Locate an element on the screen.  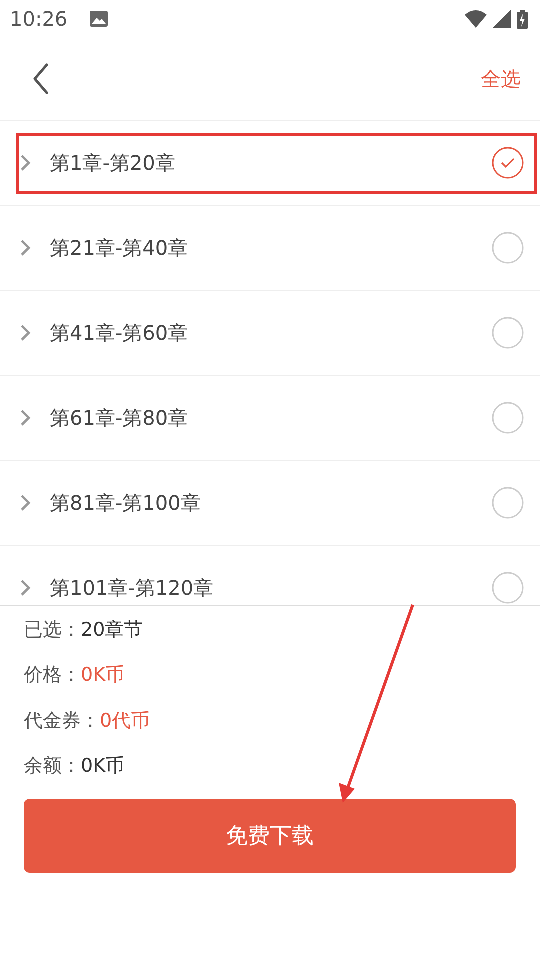
summary-label: 价格： is located at coordinates (52, 675).